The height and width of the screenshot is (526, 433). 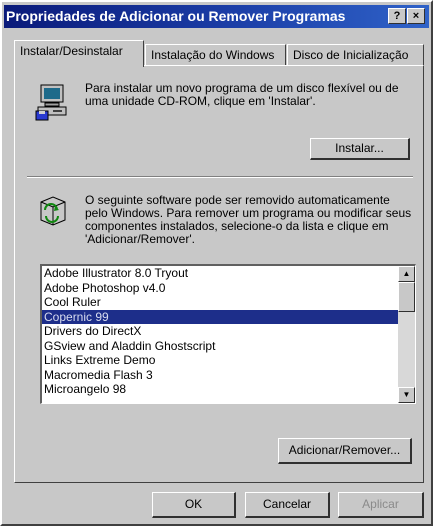 I want to click on cancel-button-label: Cancelar, so click(x=287, y=504).